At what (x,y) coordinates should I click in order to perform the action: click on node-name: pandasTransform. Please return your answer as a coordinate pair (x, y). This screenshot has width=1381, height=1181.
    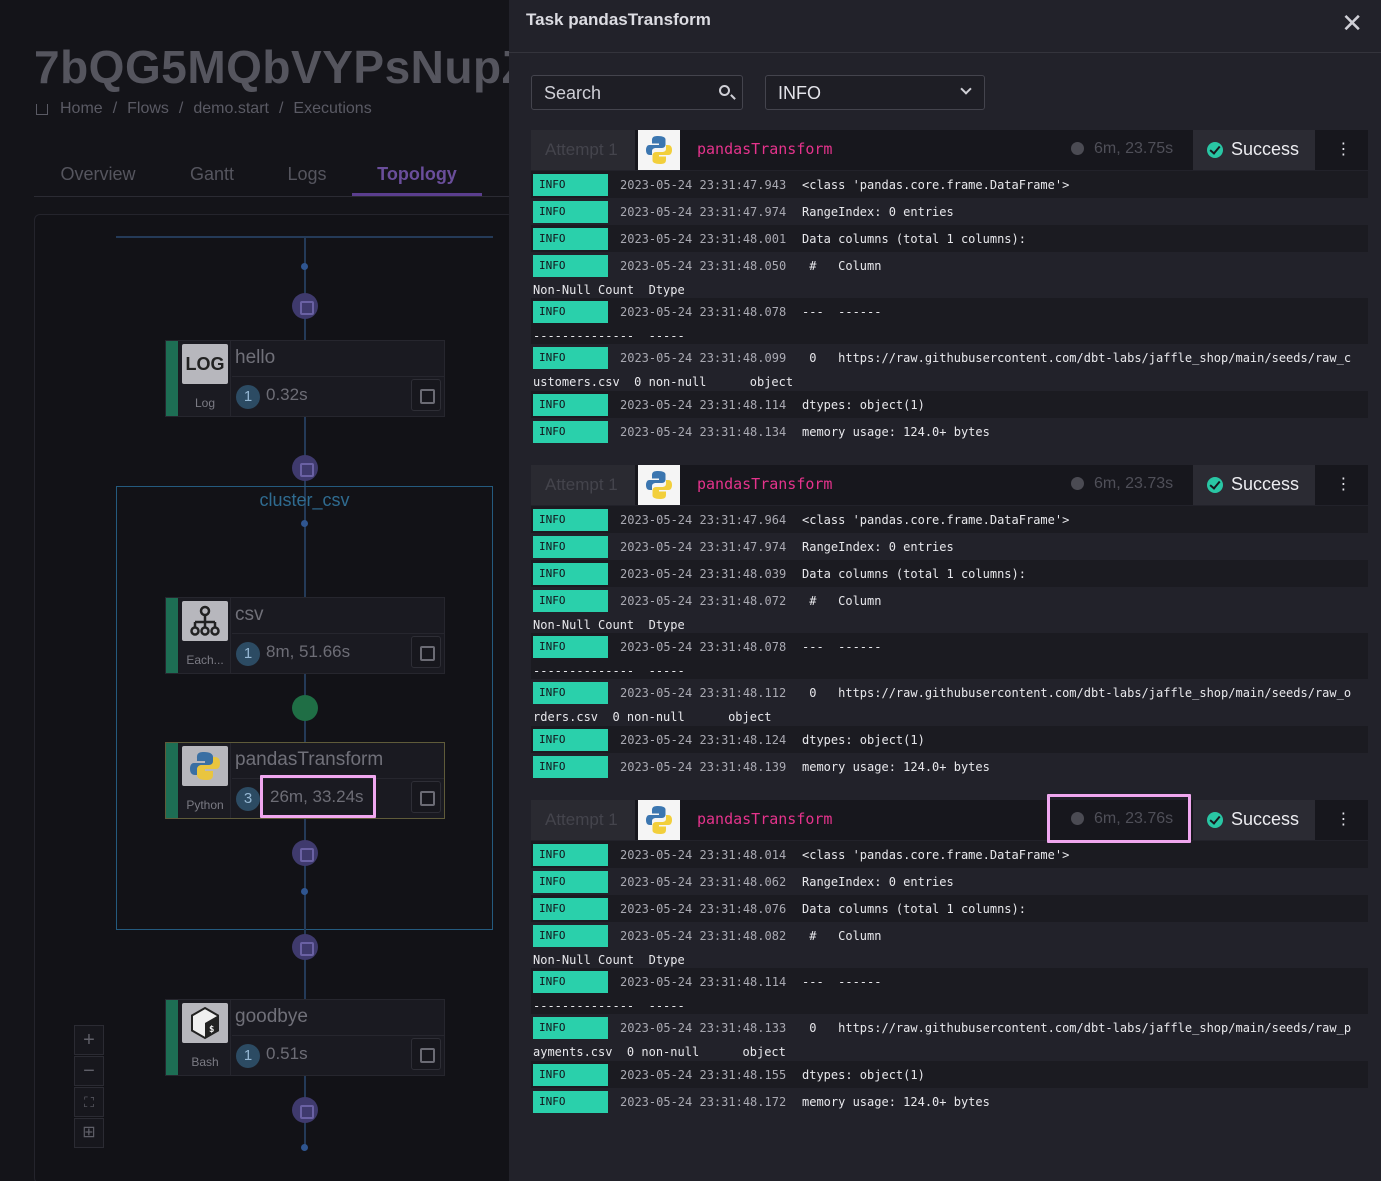
    Looking at the image, I should click on (309, 759).